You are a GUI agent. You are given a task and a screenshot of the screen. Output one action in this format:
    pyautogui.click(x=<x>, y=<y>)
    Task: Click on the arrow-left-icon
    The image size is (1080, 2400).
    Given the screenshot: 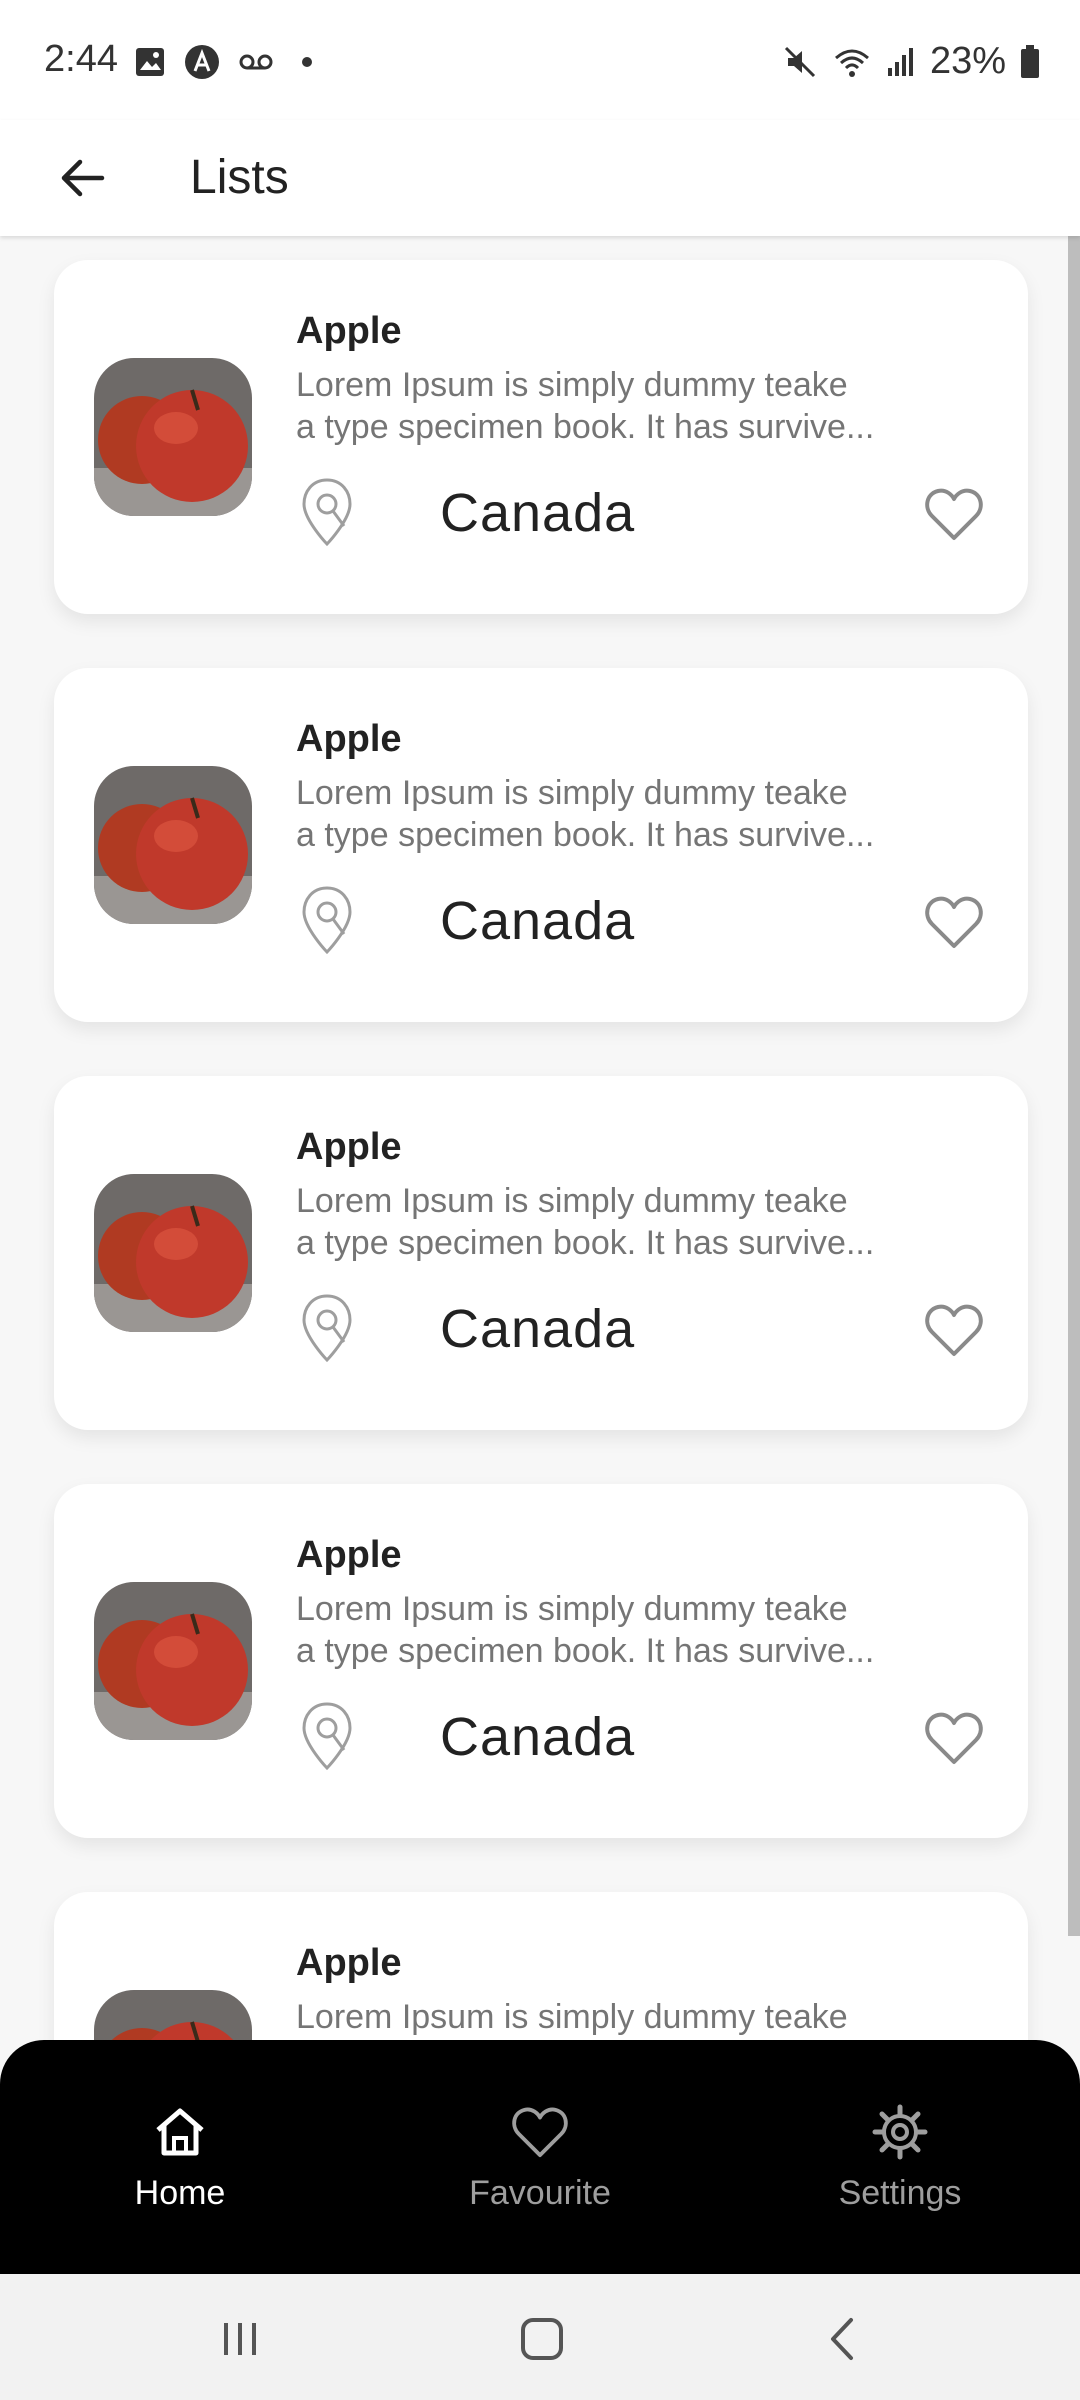 What is the action you would take?
    pyautogui.click(x=83, y=178)
    